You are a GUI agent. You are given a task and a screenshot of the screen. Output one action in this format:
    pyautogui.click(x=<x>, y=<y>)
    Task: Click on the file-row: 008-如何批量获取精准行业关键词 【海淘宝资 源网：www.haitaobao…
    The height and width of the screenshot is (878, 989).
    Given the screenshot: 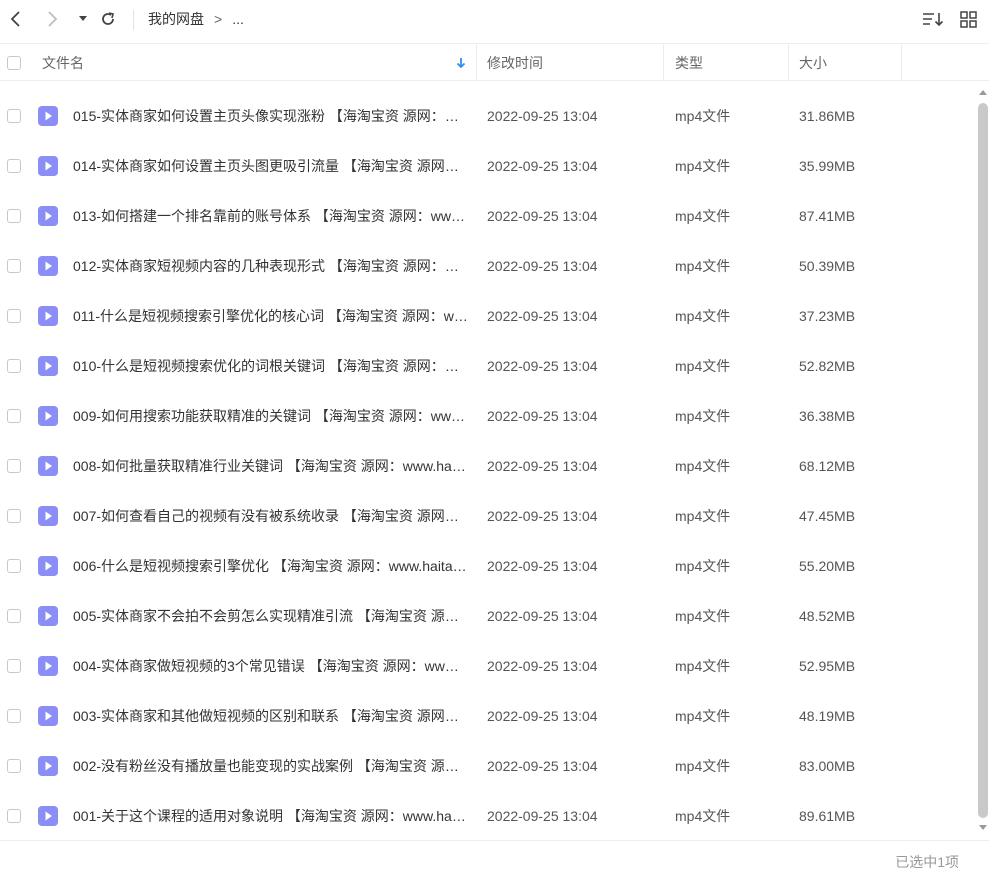 What is the action you would take?
    pyautogui.click(x=487, y=466)
    